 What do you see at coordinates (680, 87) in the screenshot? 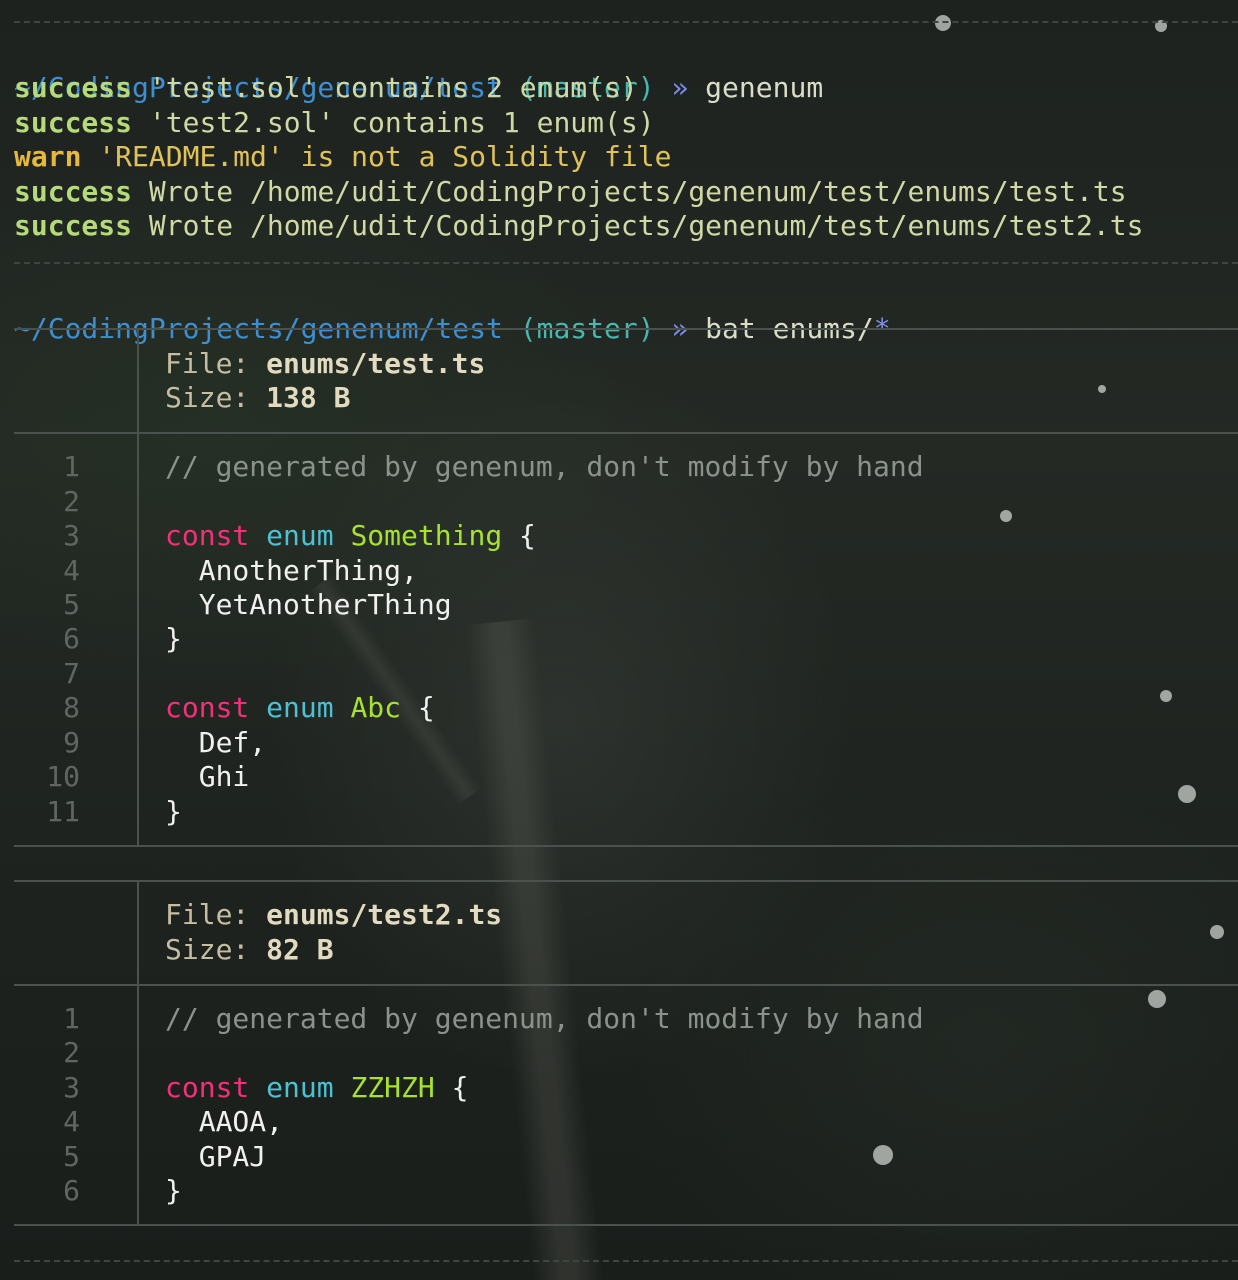
I see `prompt-arrow: »` at bounding box center [680, 87].